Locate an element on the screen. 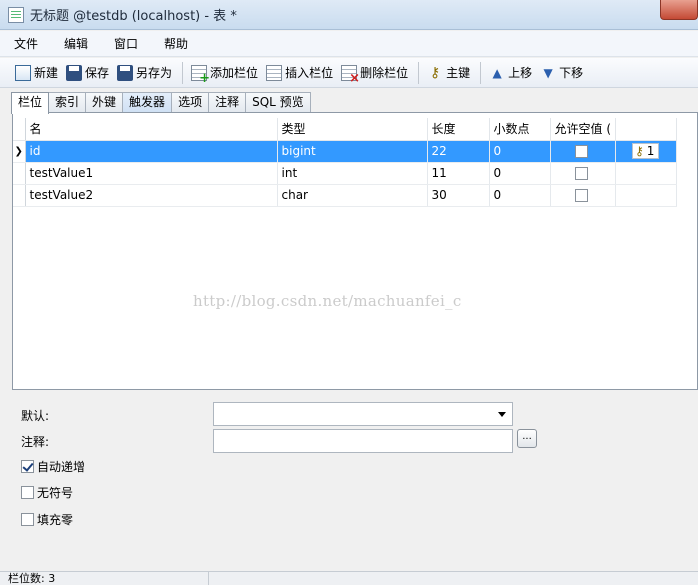 The image size is (698, 585). primary-key-button: ⚷ 主键 is located at coordinates (448, 73).